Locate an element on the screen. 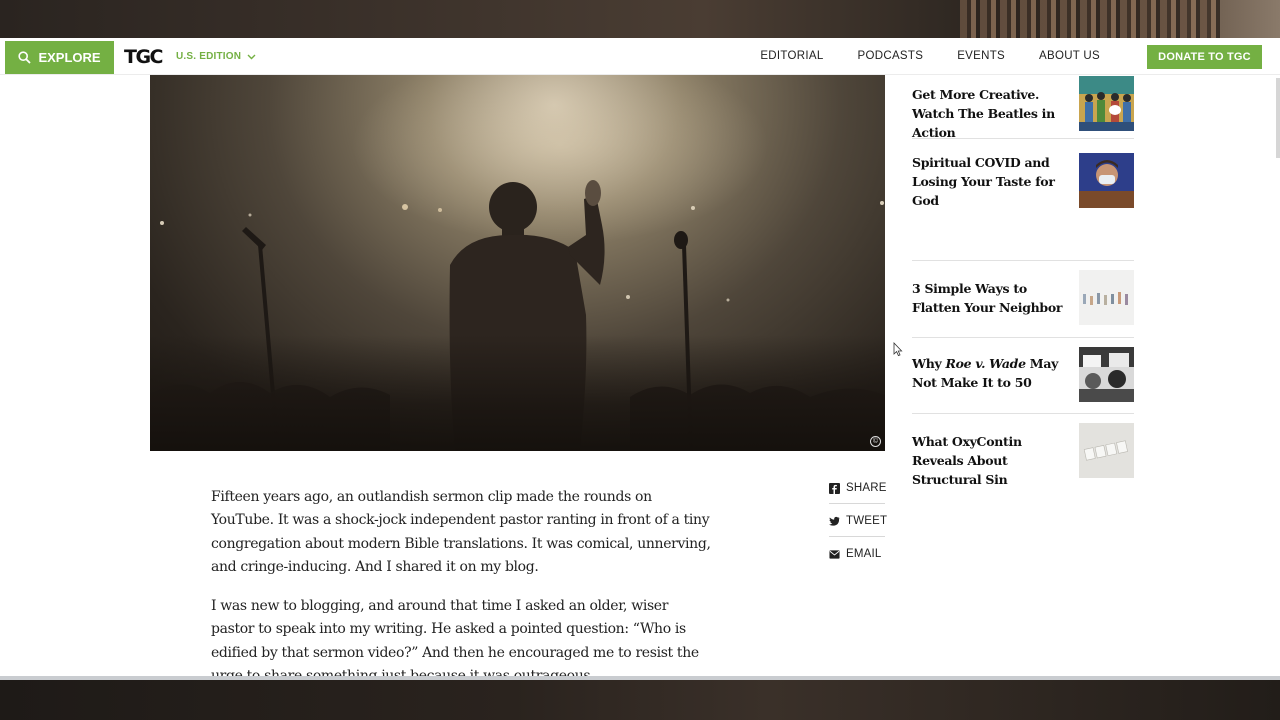  sidebar-item-title: 3 Simple Ways to Flatten Your Neighbor is located at coordinates (992, 297).